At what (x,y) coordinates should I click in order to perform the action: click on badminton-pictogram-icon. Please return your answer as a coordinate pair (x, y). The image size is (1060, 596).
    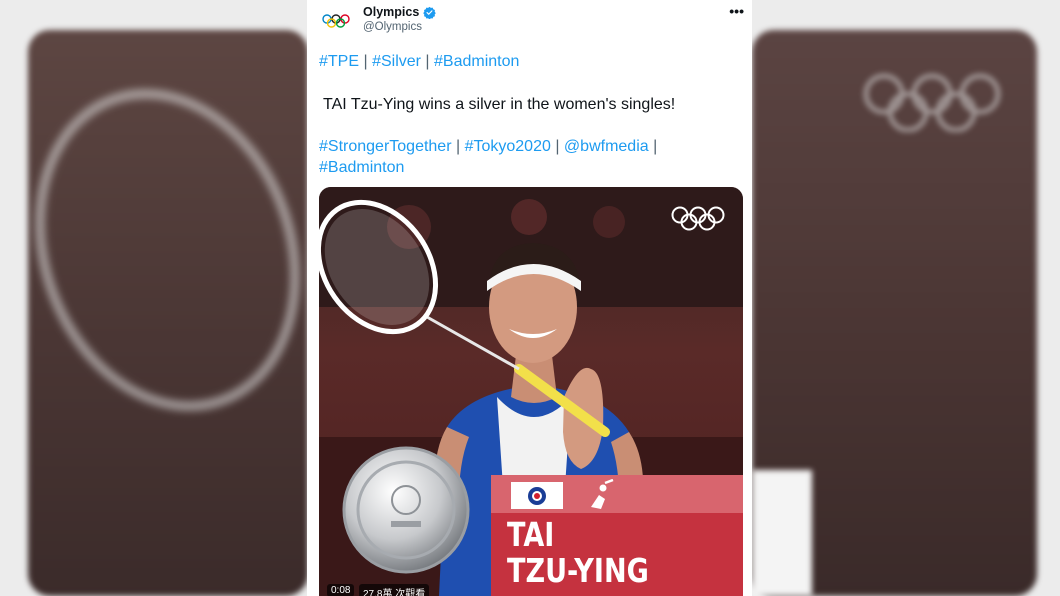
    Looking at the image, I should click on (602, 494).